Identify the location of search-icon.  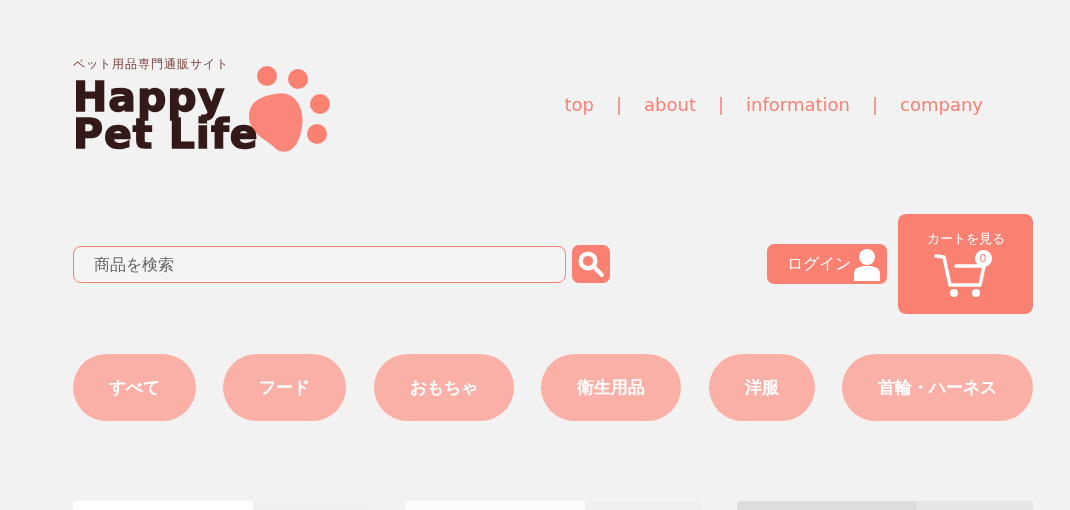
(591, 264).